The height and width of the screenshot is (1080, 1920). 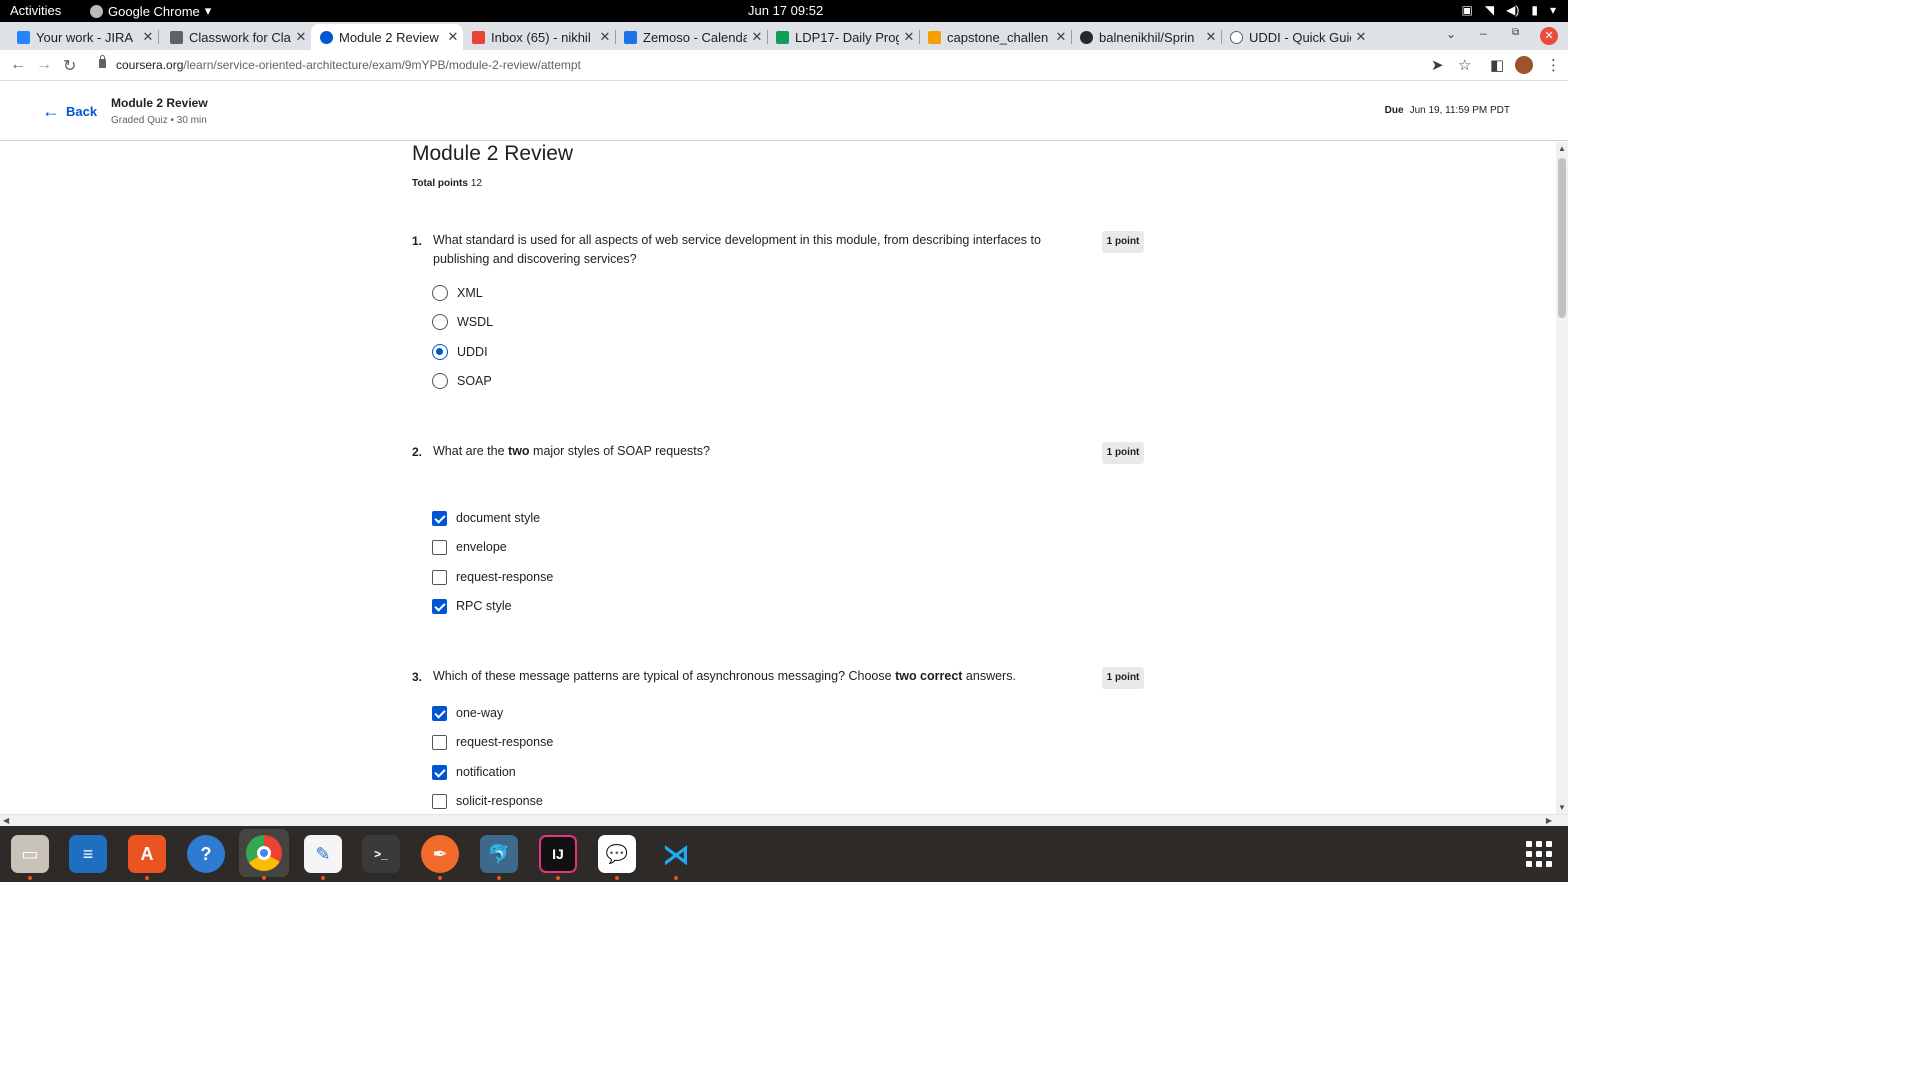 What do you see at coordinates (1534, 10) in the screenshot?
I see `battery-icon: ▮` at bounding box center [1534, 10].